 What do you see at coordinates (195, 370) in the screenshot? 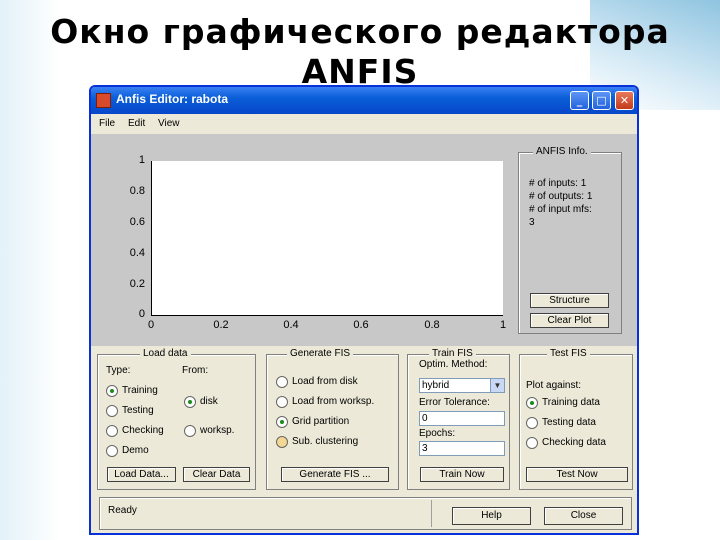
I see `from-label: From:` at bounding box center [195, 370].